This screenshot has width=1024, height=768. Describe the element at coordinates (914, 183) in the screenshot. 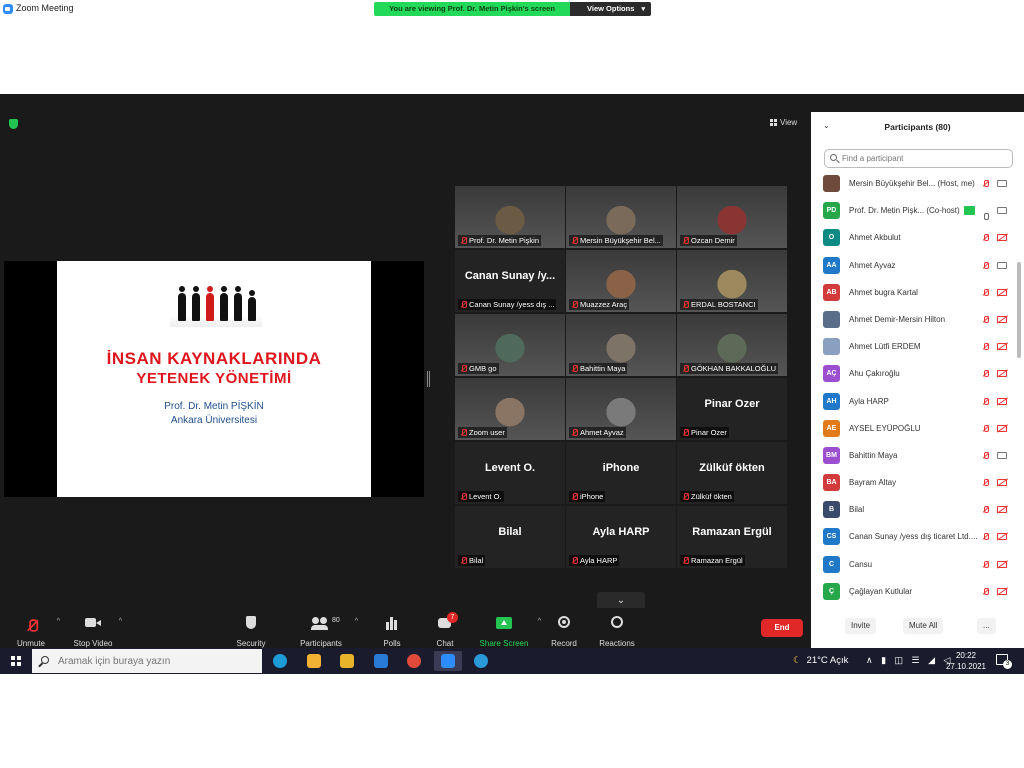

I see `participant-row: Mersin Büyükşehir Bel... (Host, me)` at that location.